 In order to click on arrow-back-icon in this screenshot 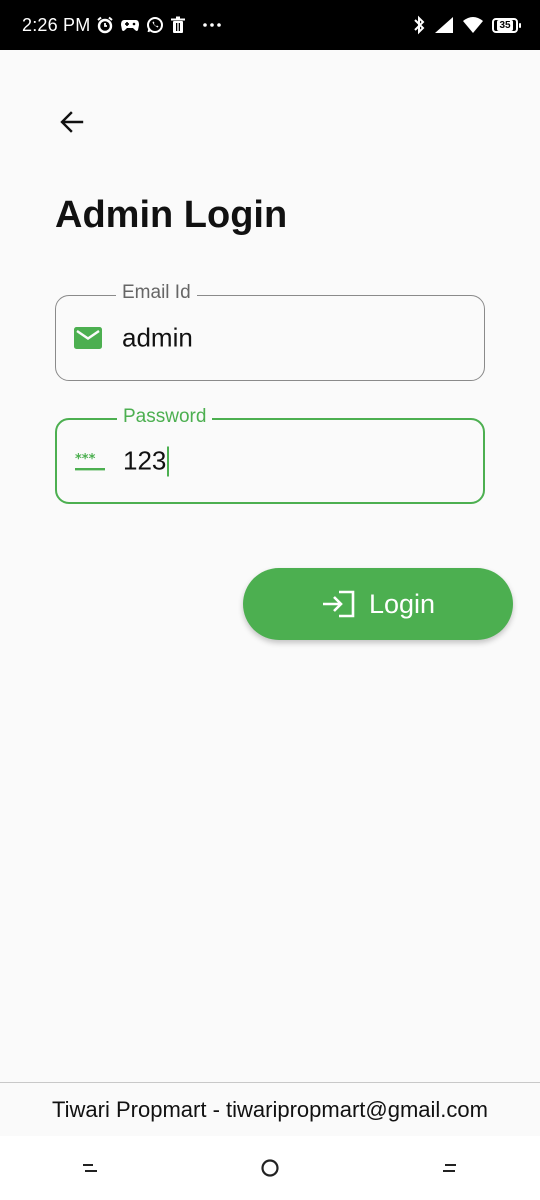, I will do `click(72, 122)`.